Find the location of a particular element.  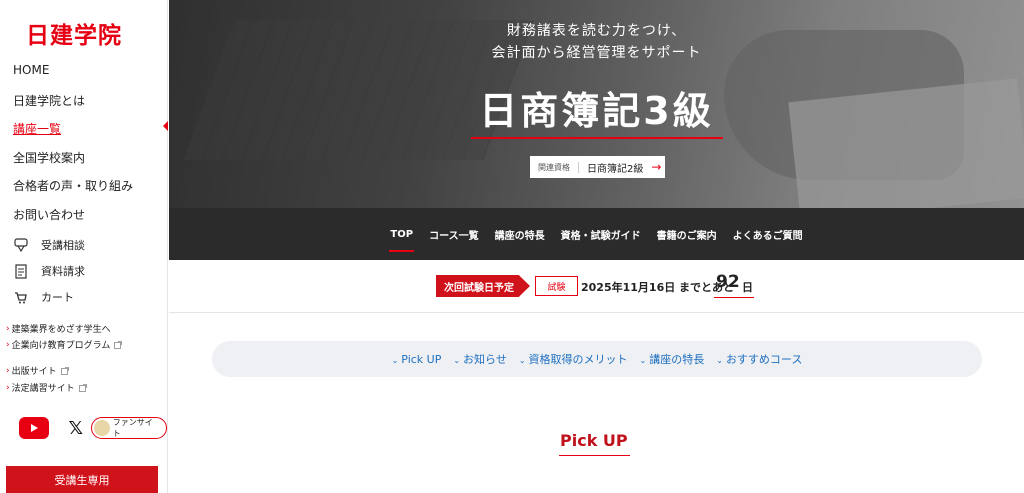

related-value: 日商簿記2級 is located at coordinates (615, 169).